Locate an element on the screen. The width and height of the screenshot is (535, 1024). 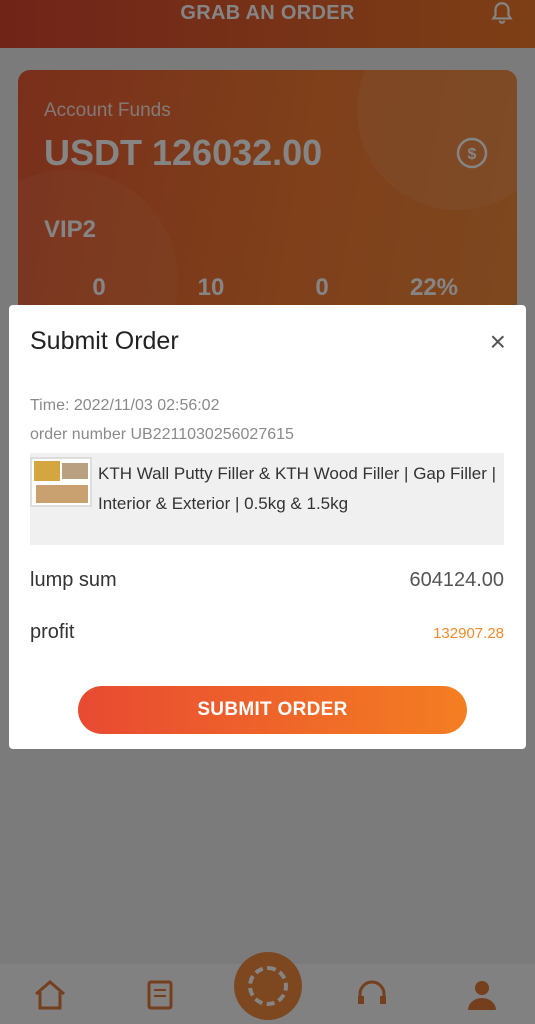
profit-label: profit is located at coordinates (52, 632).